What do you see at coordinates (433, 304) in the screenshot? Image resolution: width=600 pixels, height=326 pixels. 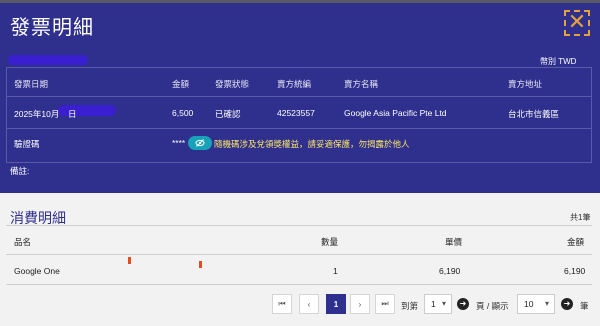 I see `page-select-value: 1` at bounding box center [433, 304].